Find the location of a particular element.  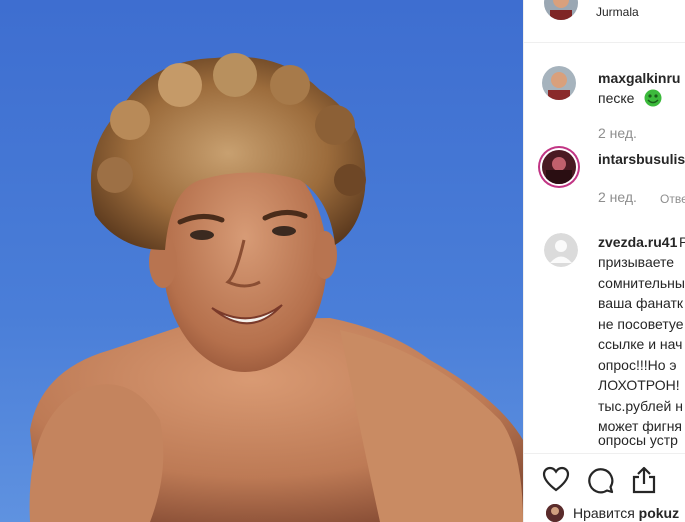

comment-username: maxgalkinru is located at coordinates (639, 78).